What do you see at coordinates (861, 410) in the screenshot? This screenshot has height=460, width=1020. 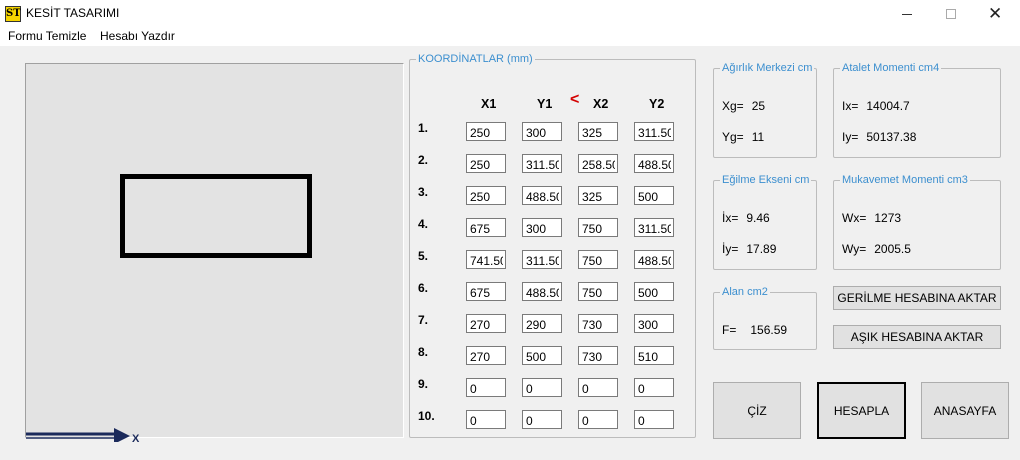 I see `calculate-button: HESAPLA` at bounding box center [861, 410].